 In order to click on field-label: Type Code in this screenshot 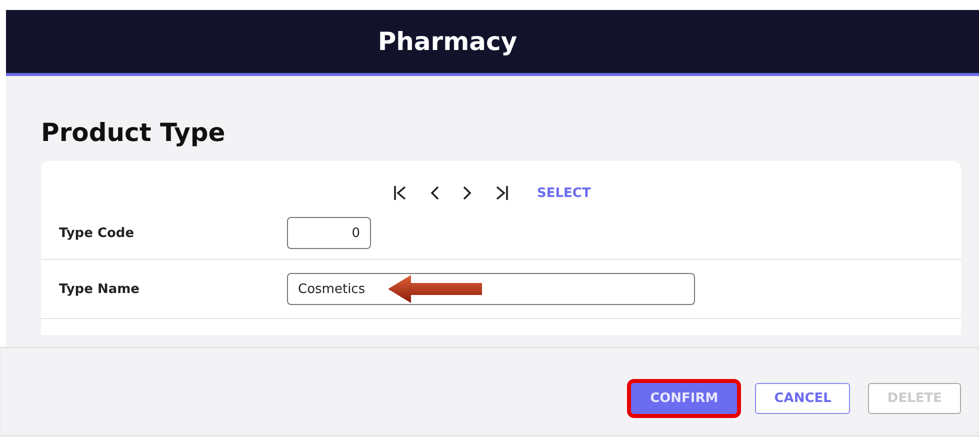, I will do `click(97, 233)`.